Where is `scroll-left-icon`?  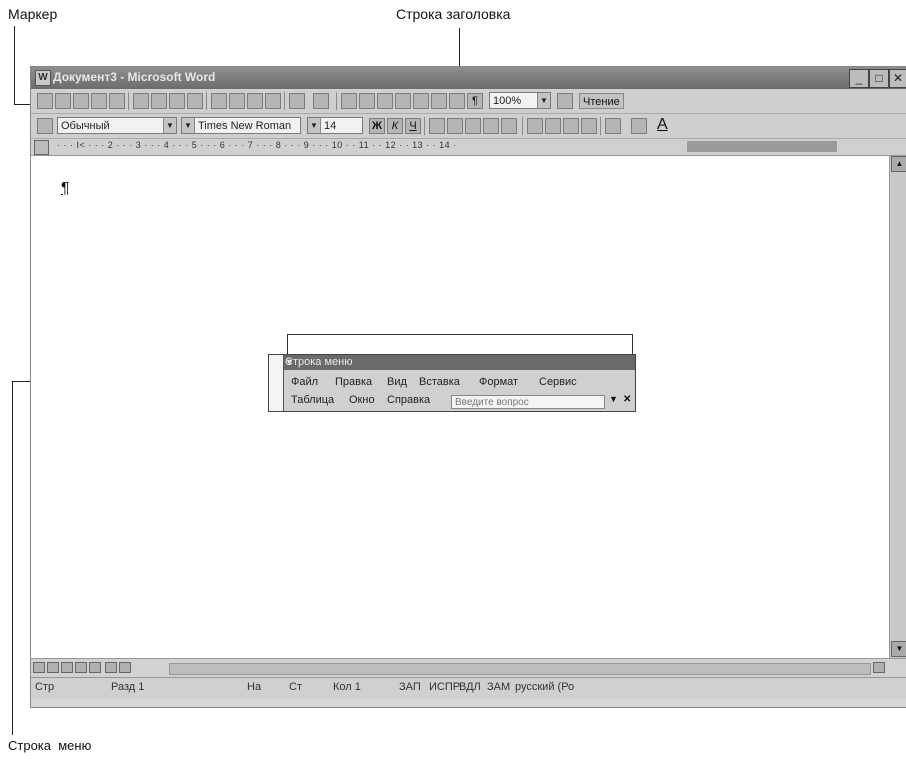 scroll-left-icon is located at coordinates (111, 667).